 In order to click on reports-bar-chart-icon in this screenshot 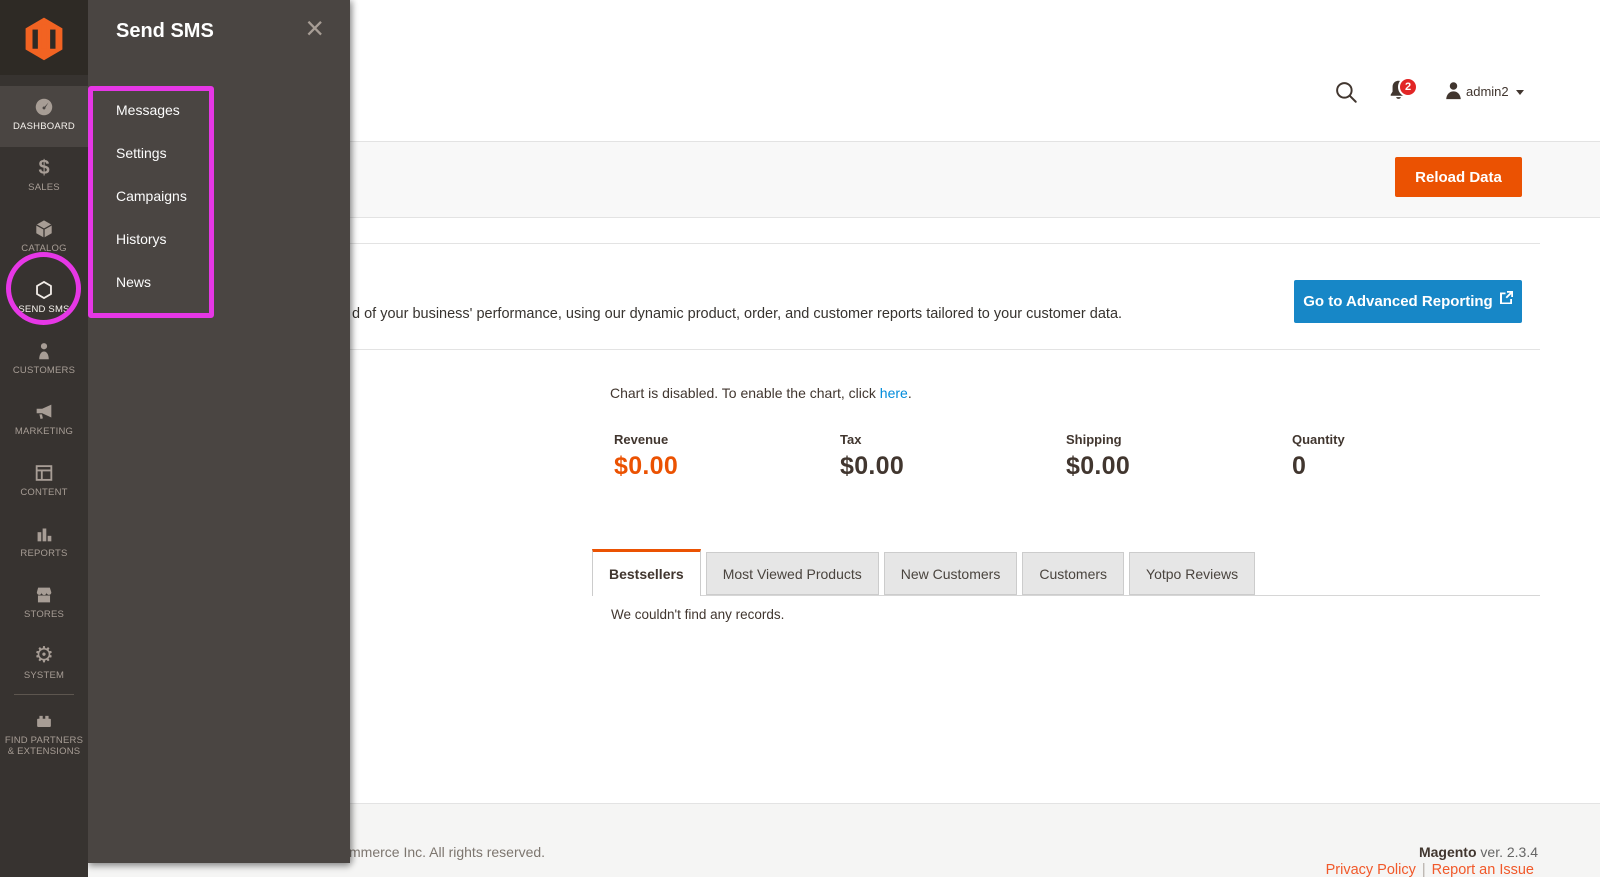, I will do `click(44, 534)`.